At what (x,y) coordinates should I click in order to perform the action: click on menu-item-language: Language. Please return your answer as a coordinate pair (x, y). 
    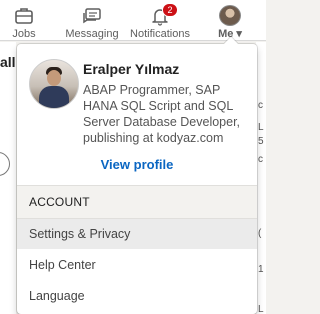
    Looking at the image, I should click on (137, 296).